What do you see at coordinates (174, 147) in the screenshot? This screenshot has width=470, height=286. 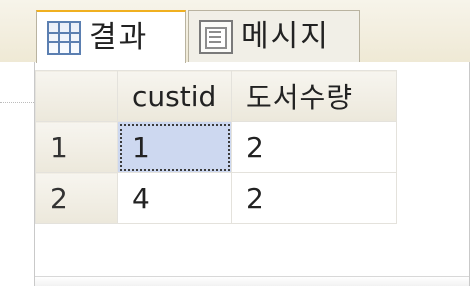 I see `custid-cell: 1` at bounding box center [174, 147].